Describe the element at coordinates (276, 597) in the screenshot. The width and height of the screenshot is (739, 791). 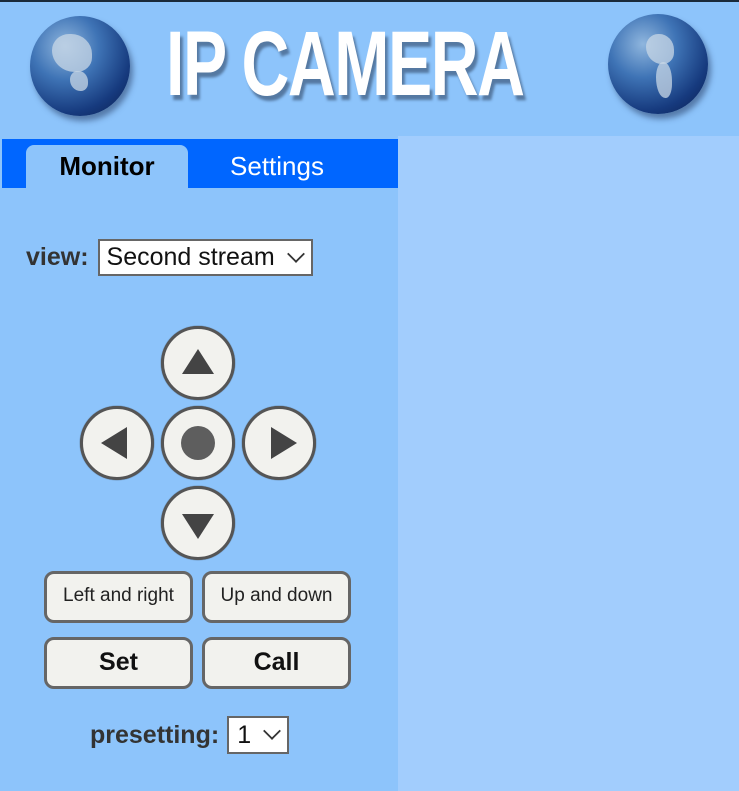
I see `up-and-down-button: Up and down` at that location.